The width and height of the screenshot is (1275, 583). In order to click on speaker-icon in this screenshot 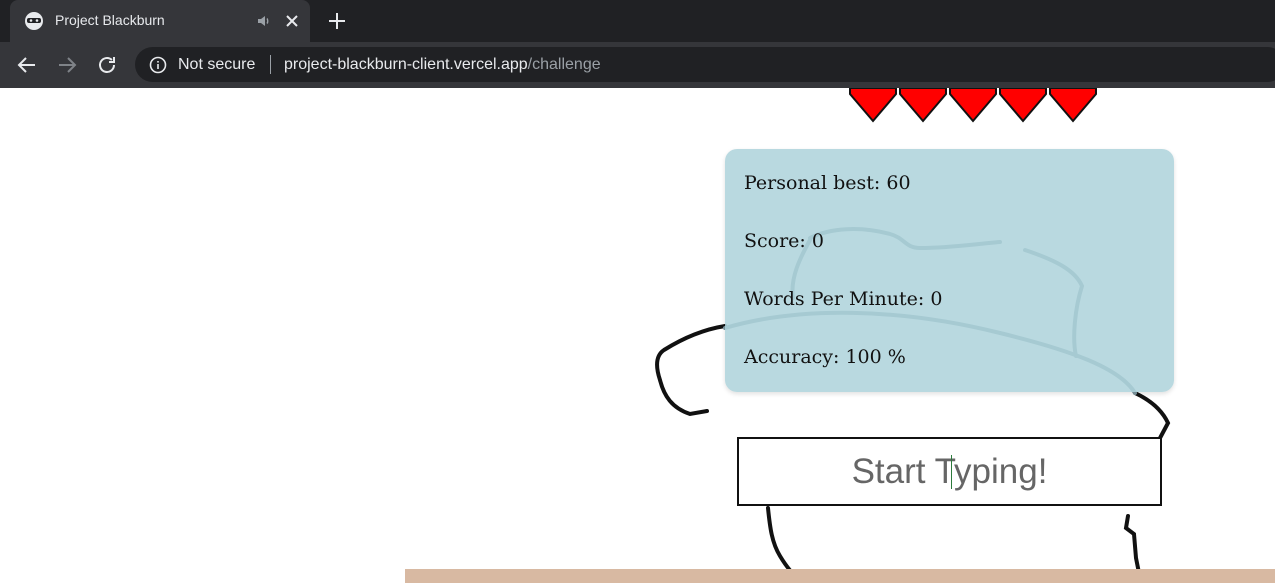, I will do `click(264, 21)`.